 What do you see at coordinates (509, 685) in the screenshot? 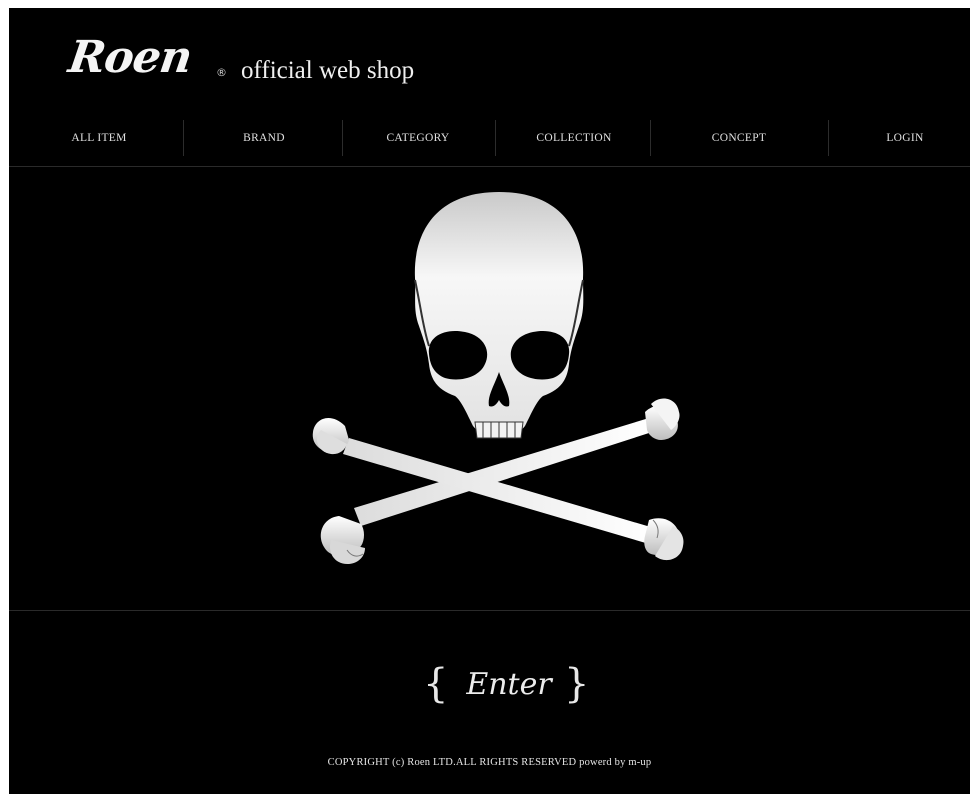
I see `enter-button: Enter` at bounding box center [509, 685].